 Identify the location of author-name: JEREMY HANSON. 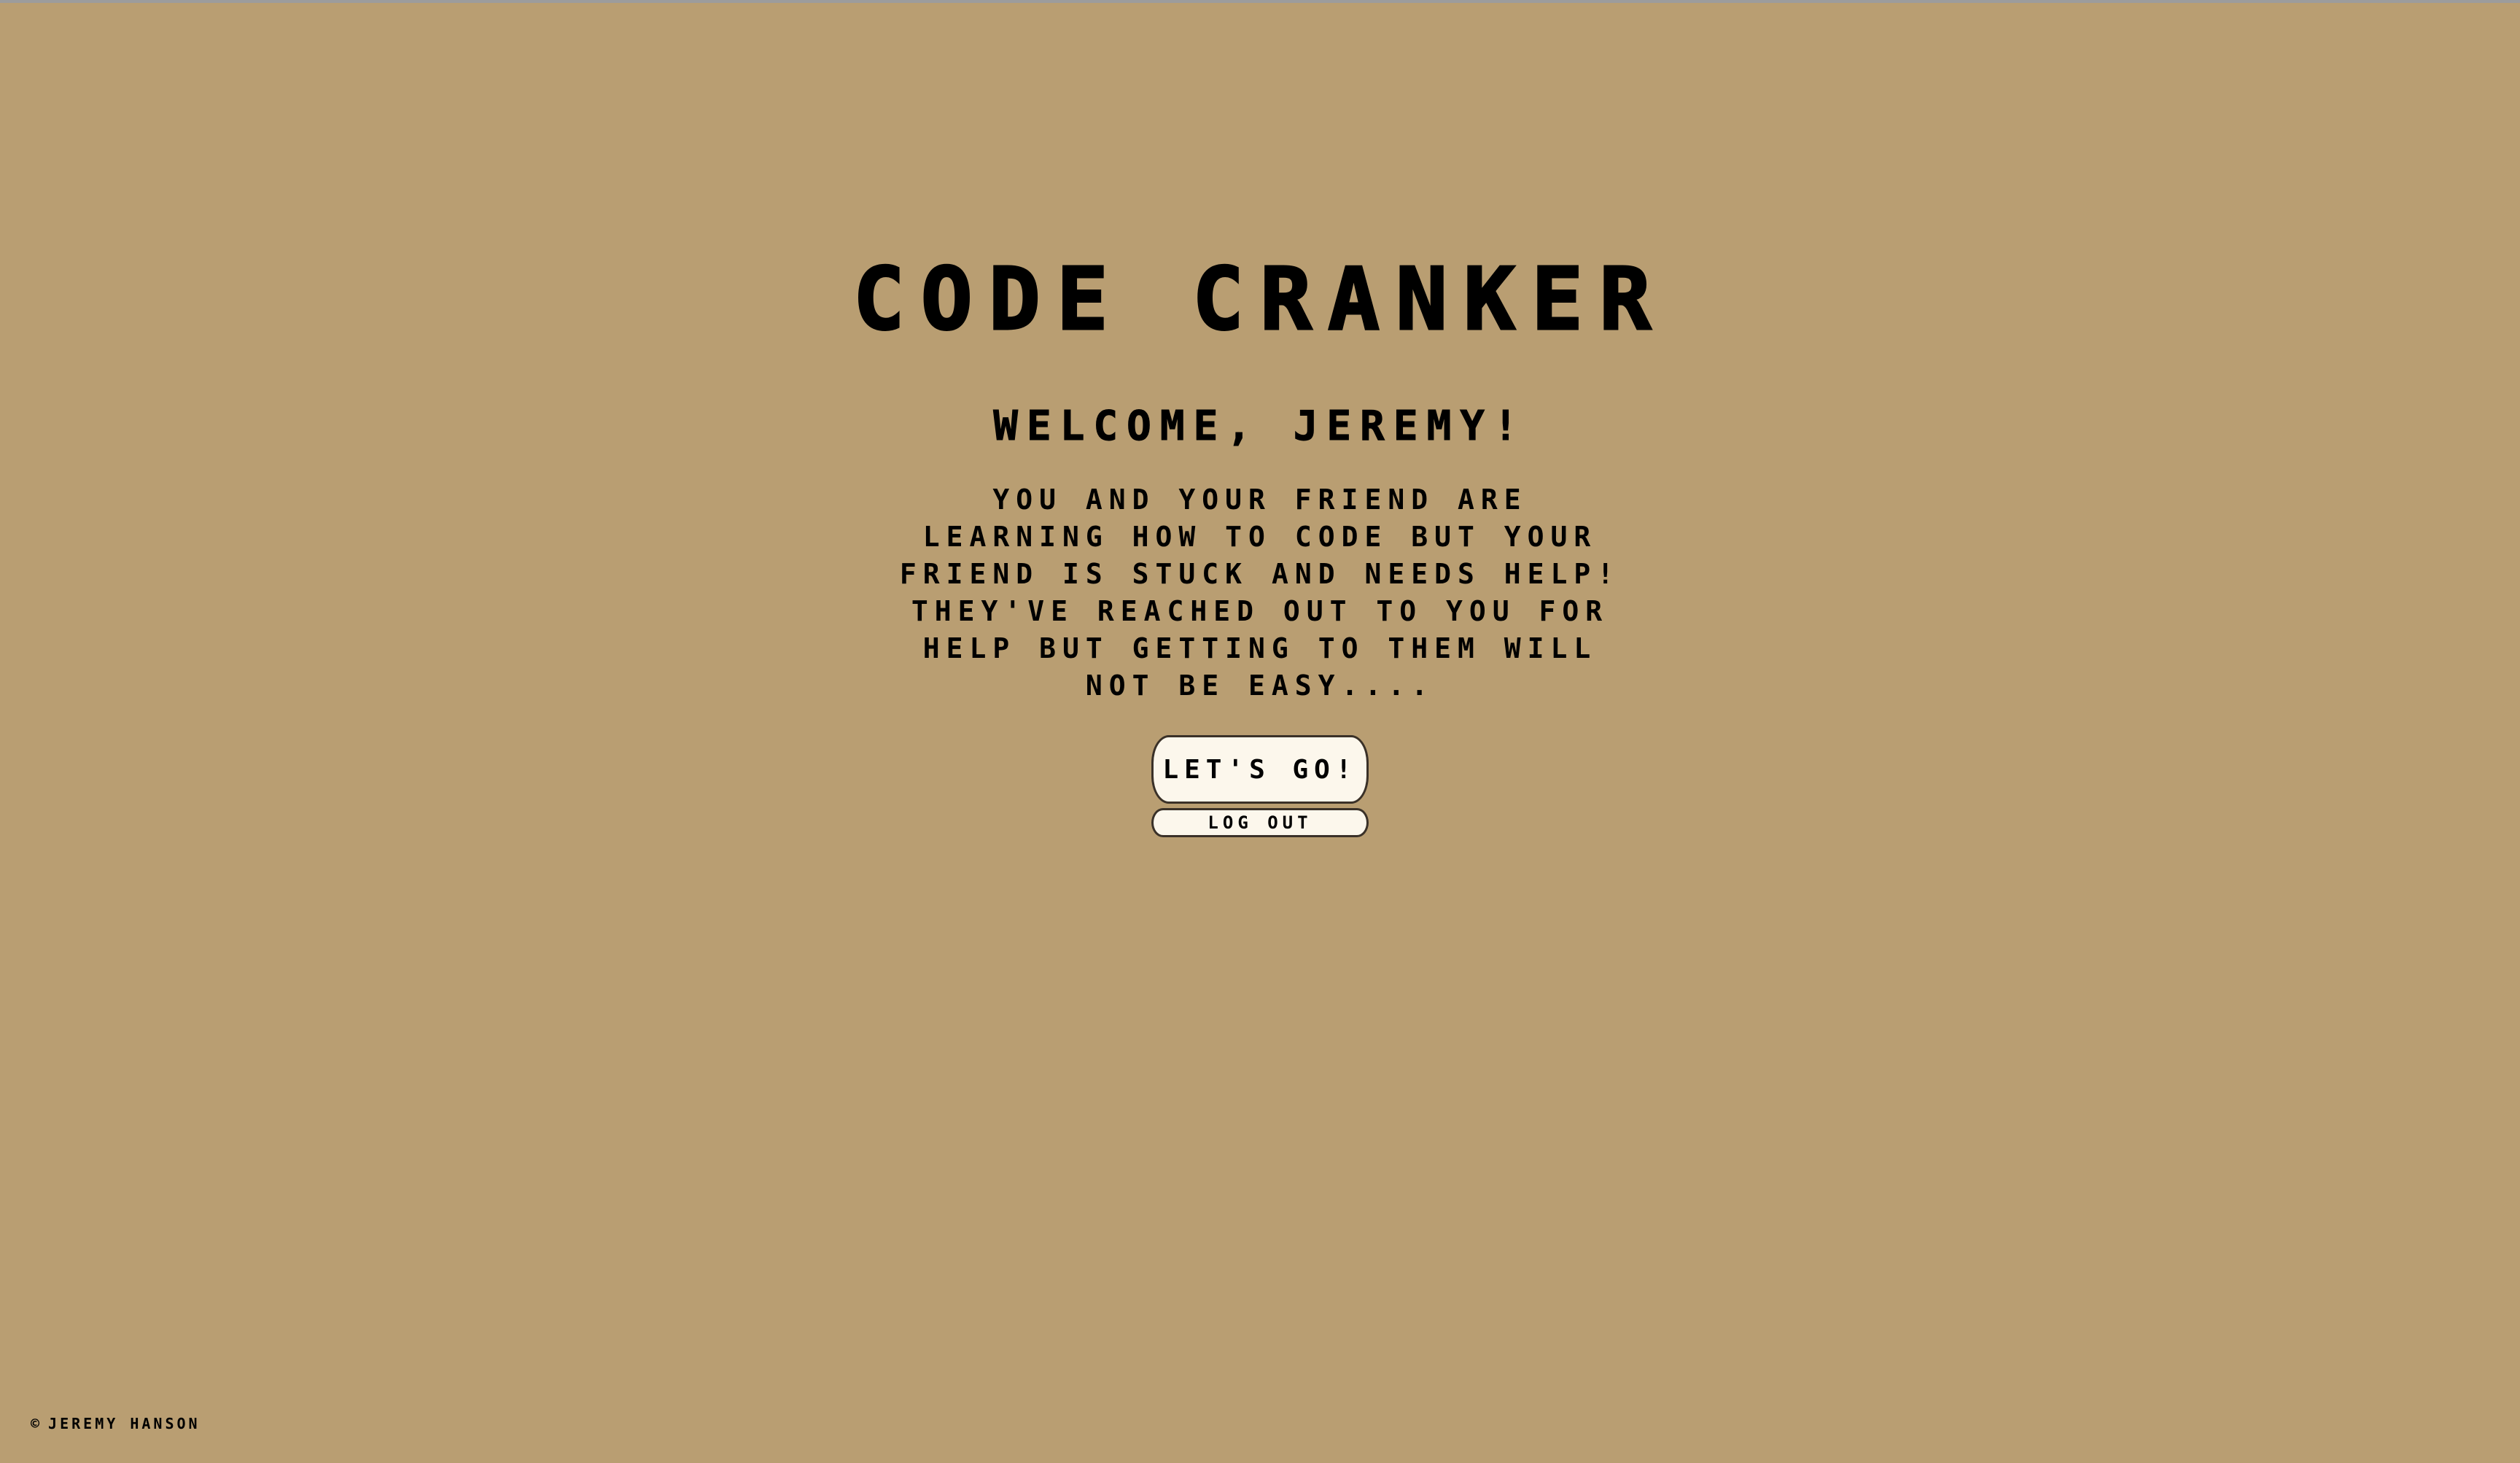
(124, 1423).